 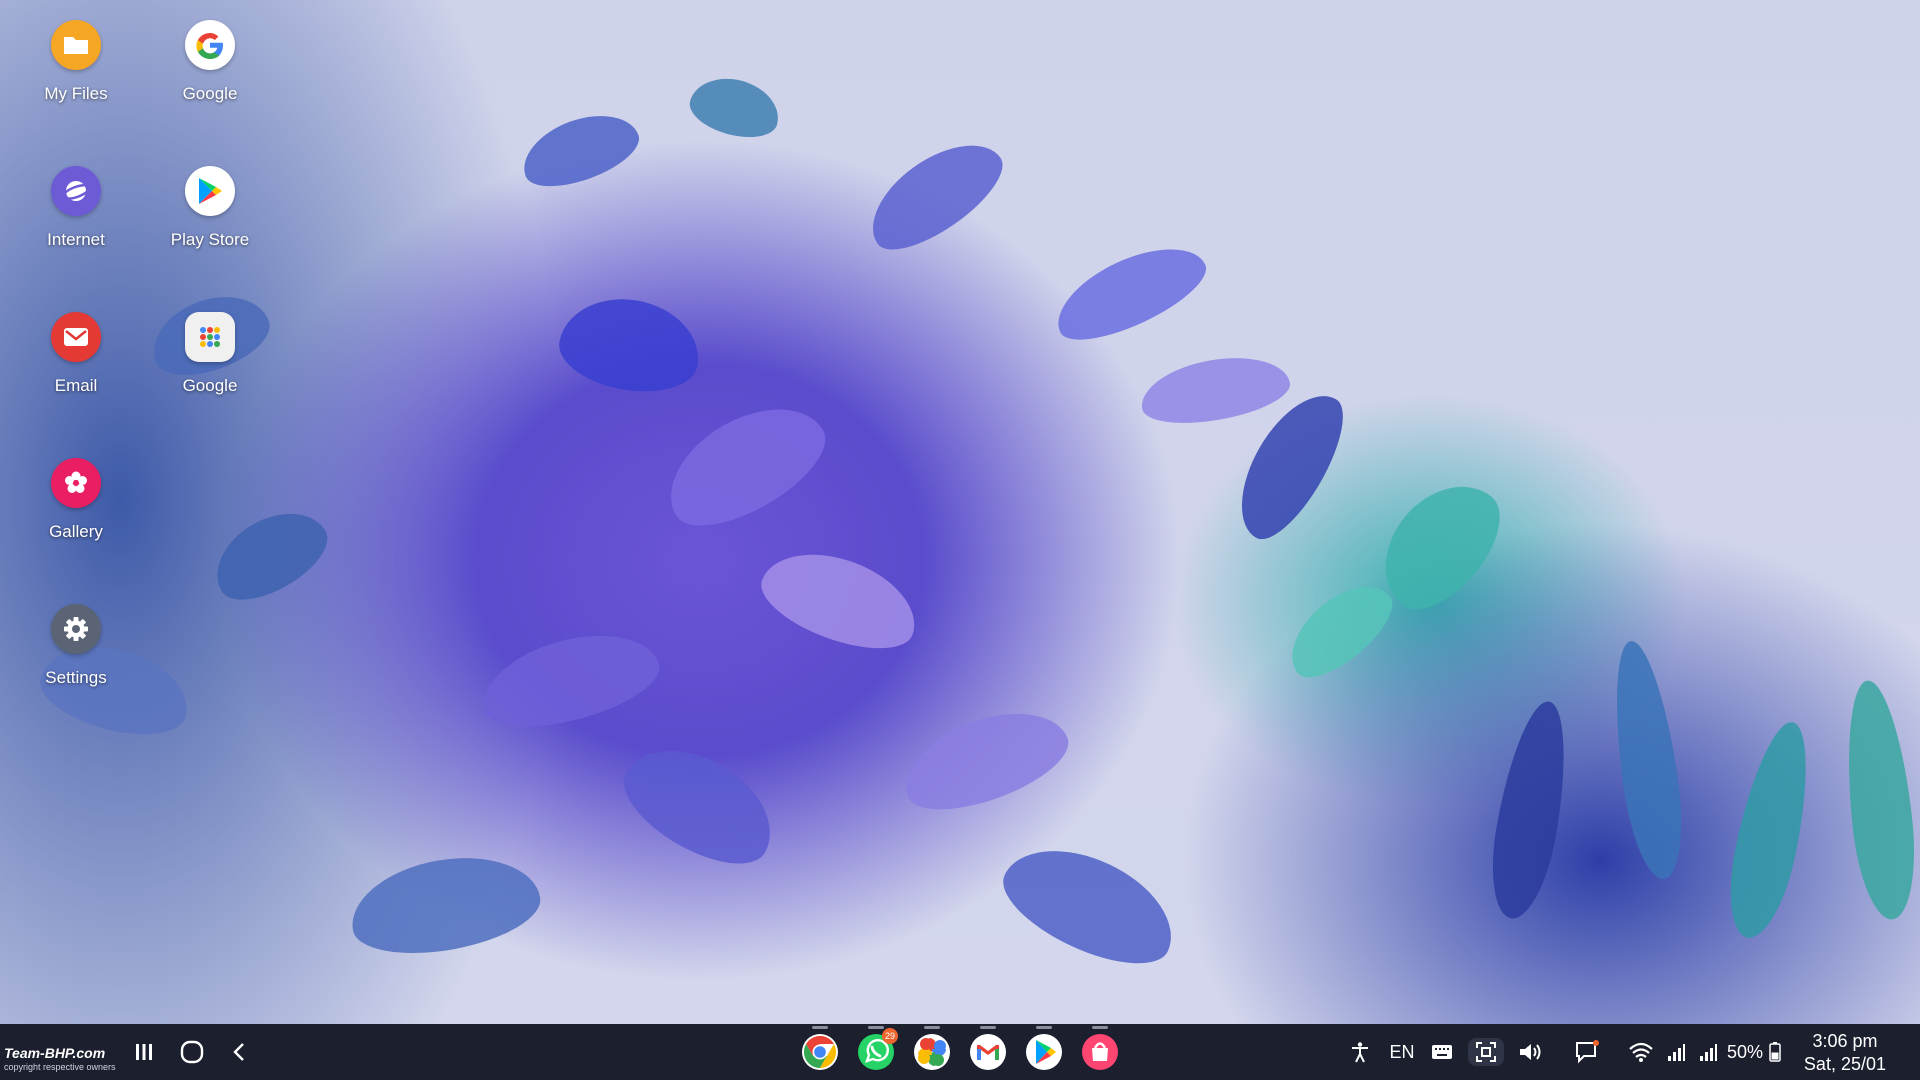 What do you see at coordinates (960, 1052) in the screenshot?
I see `taskbar: 29 EN 50% 3:06 pm Sat, 25/01` at bounding box center [960, 1052].